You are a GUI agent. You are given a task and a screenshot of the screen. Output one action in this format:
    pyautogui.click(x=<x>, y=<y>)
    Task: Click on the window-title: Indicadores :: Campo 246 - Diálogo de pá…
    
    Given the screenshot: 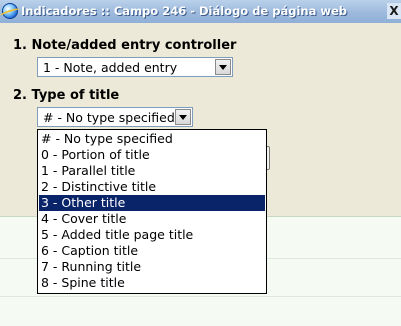 What is the action you would take?
    pyautogui.click(x=184, y=11)
    